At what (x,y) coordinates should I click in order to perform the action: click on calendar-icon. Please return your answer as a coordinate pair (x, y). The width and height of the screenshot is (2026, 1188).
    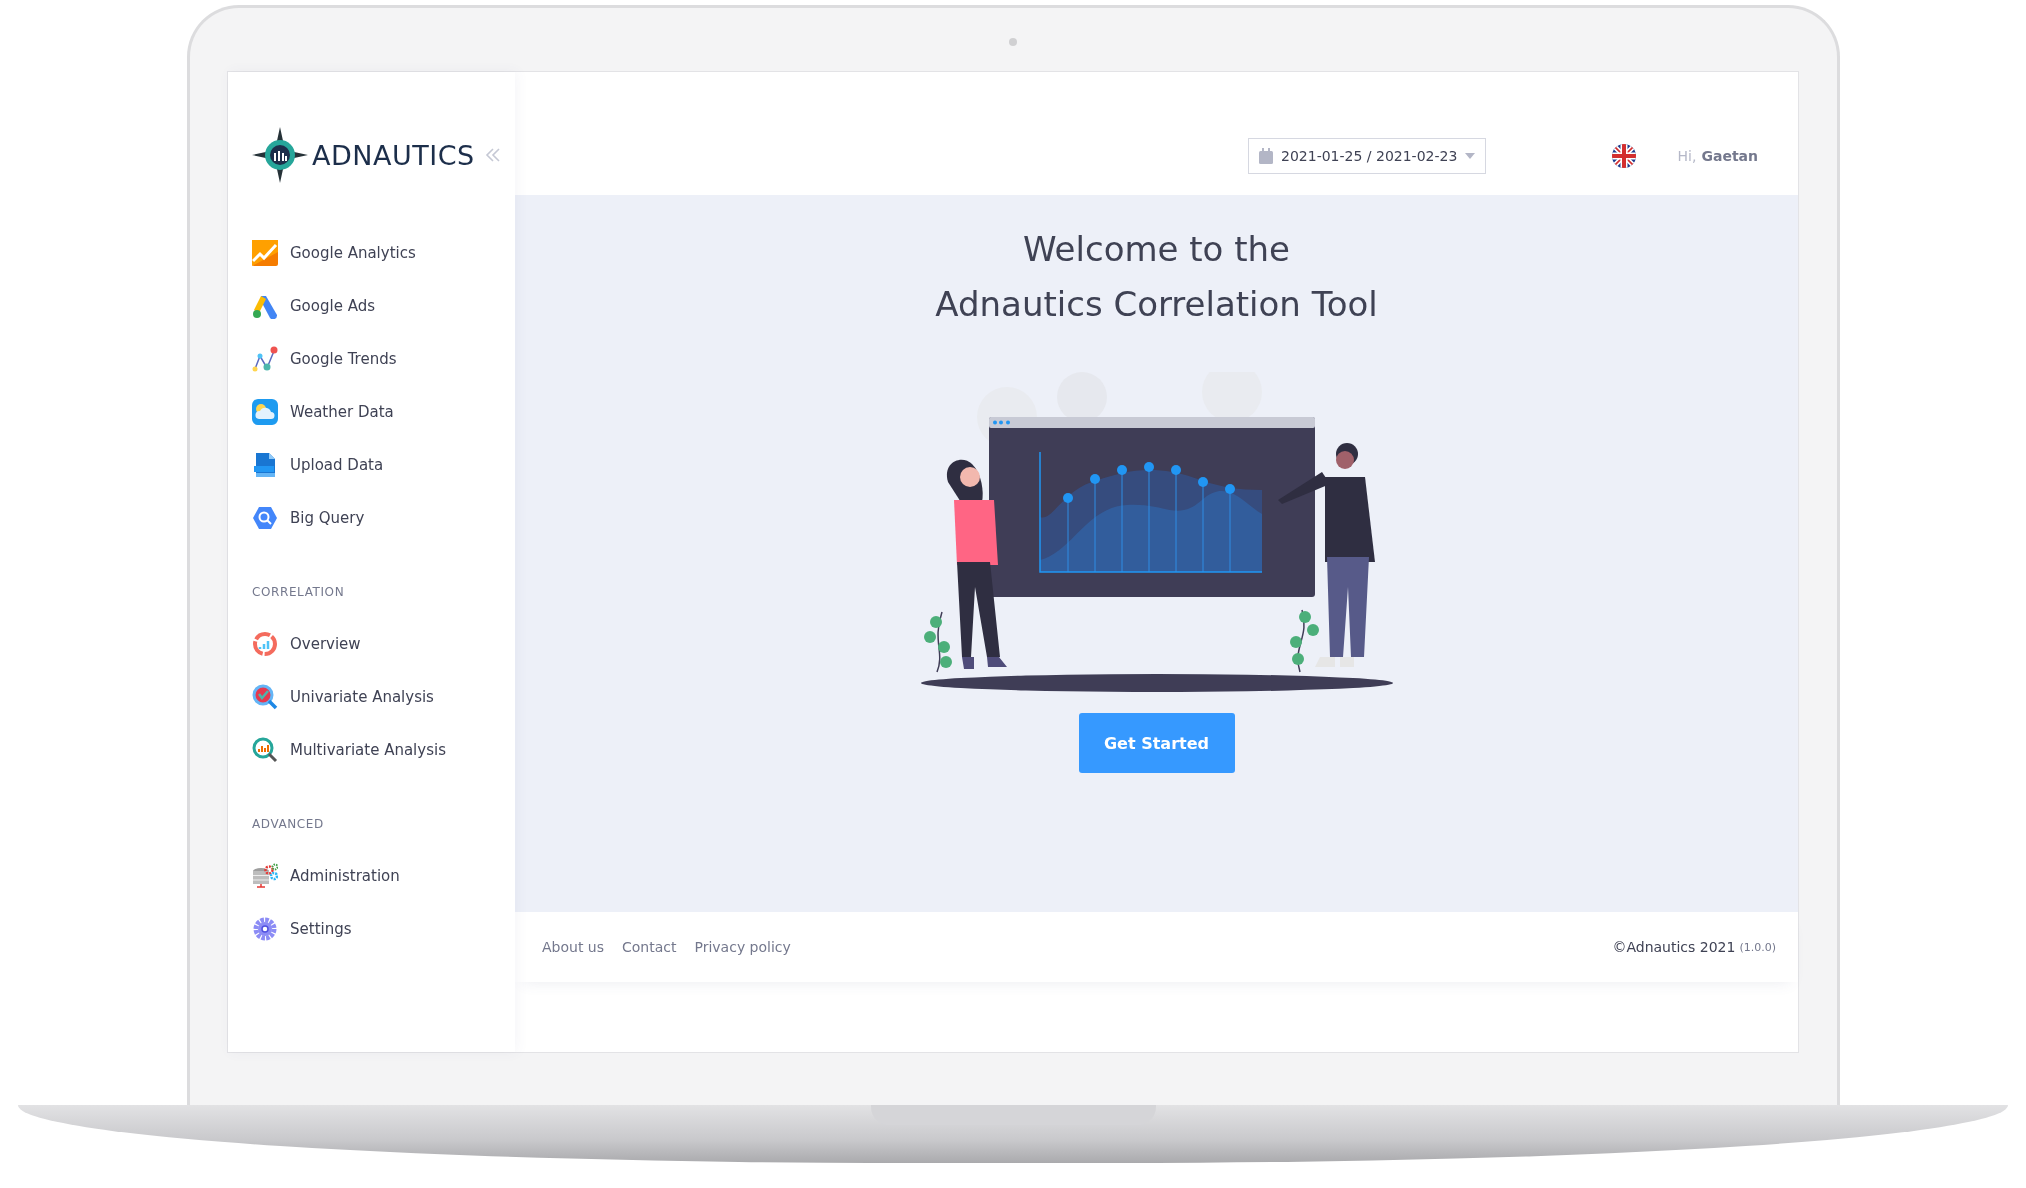
    Looking at the image, I should click on (1266, 155).